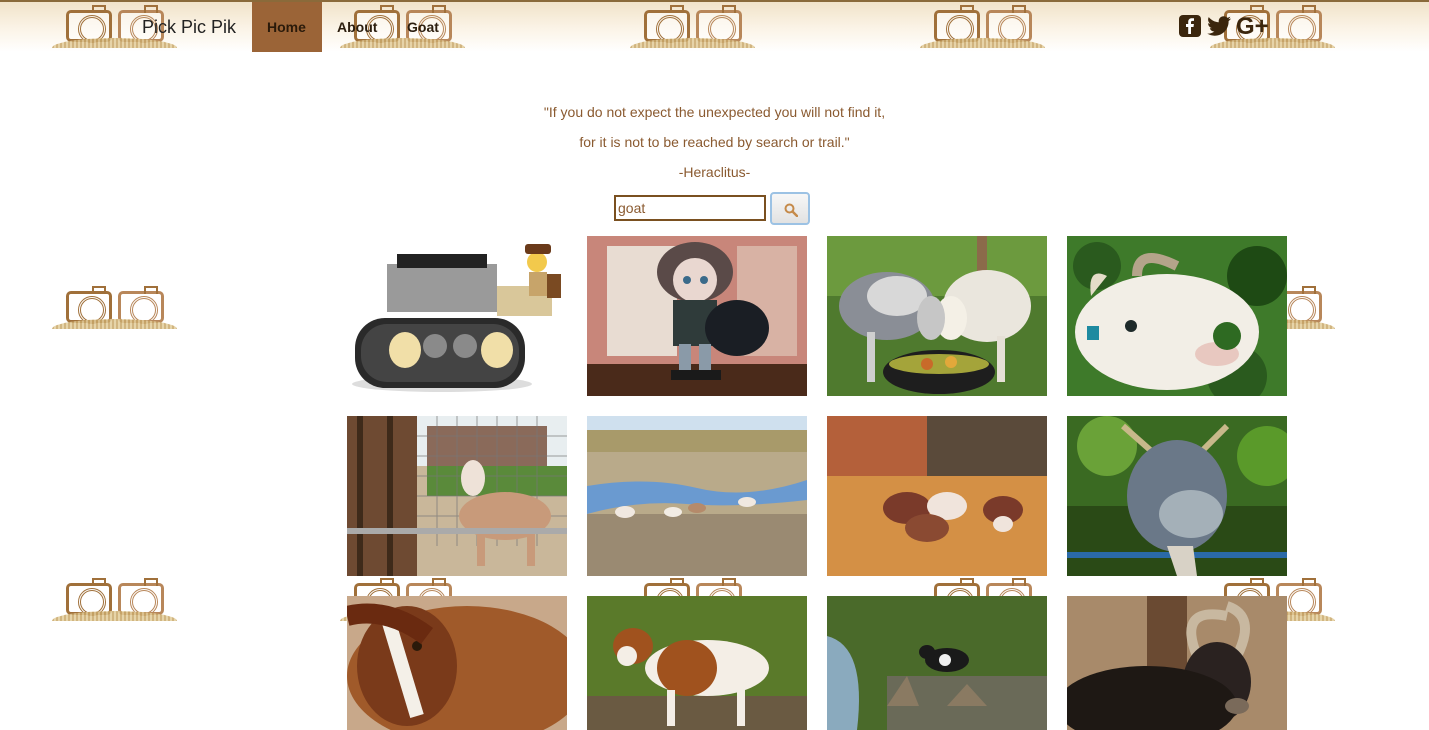  What do you see at coordinates (937, 316) in the screenshot?
I see `result-image-two-goats-eating` at bounding box center [937, 316].